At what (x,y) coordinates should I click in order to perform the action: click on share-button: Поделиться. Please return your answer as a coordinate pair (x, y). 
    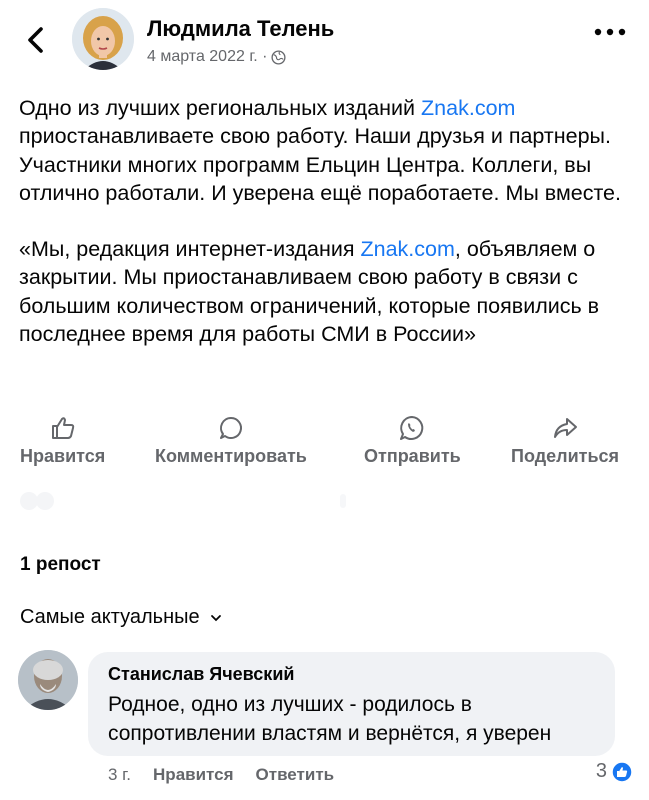
    Looking at the image, I should click on (565, 440).